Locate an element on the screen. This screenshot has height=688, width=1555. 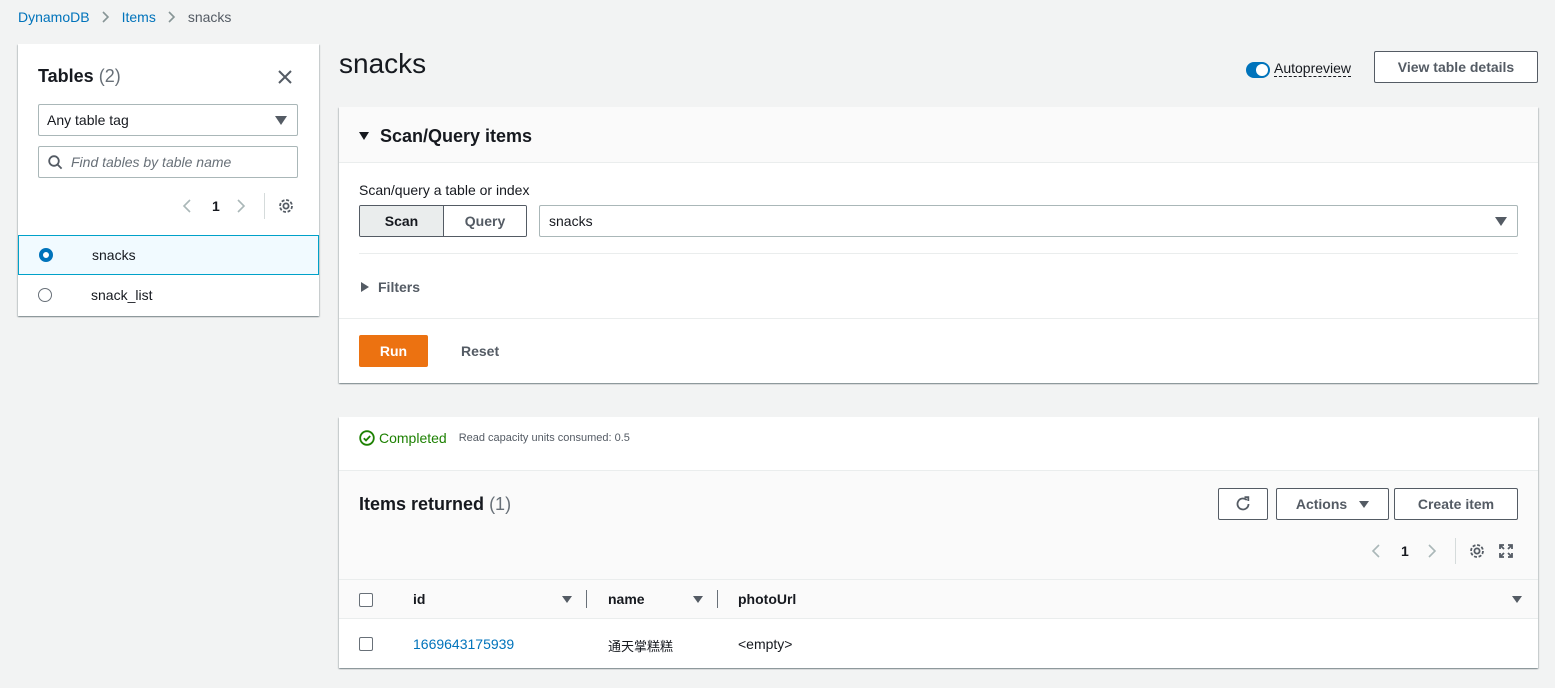
scan-query-title: Scan/Query items is located at coordinates (456, 136).